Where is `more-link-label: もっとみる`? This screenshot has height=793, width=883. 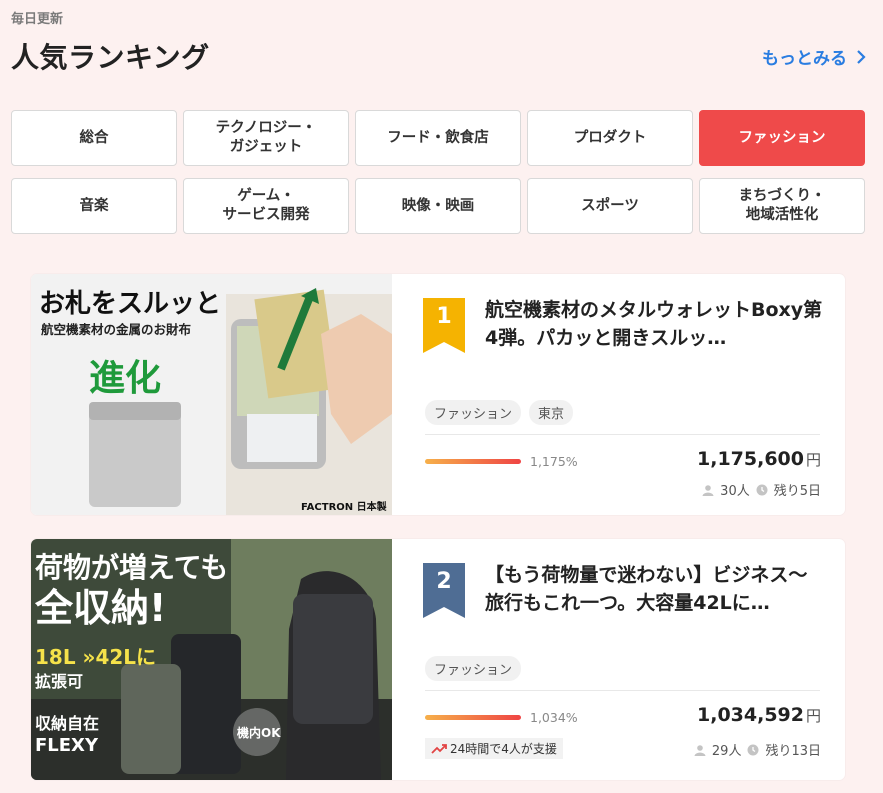
more-link-label: もっとみる is located at coordinates (804, 59).